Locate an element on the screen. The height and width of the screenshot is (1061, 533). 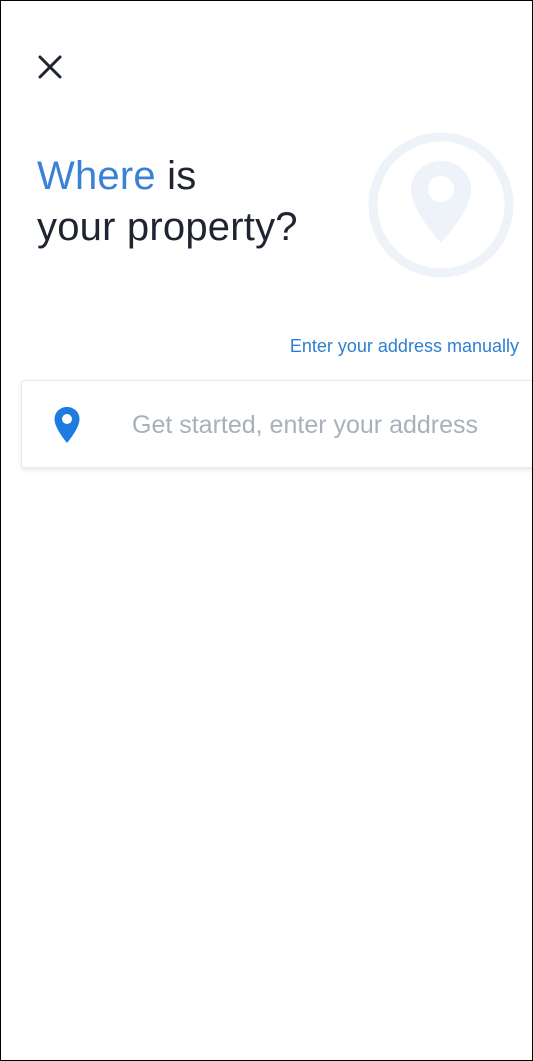
page-title: Where is your property? is located at coordinates (167, 202).